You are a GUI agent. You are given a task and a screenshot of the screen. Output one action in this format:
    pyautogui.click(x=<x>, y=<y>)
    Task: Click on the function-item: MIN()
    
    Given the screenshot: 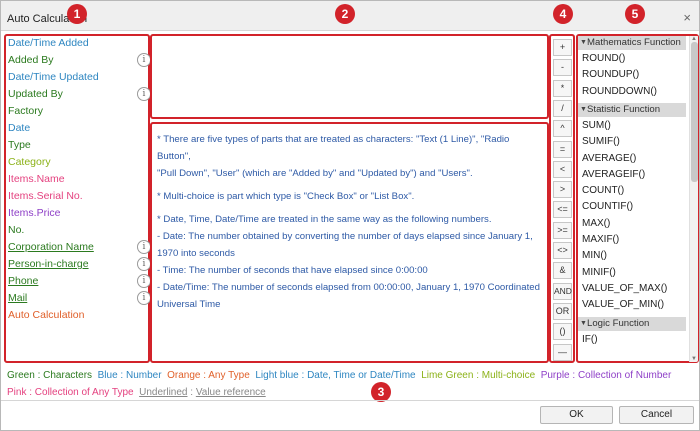 What is the action you would take?
    pyautogui.click(x=594, y=255)
    